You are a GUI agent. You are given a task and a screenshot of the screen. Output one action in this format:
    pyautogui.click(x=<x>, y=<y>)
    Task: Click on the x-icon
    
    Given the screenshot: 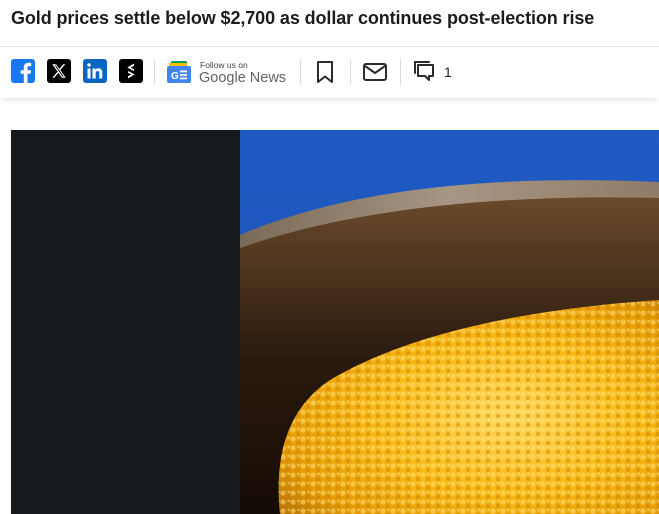 What is the action you would take?
    pyautogui.click(x=59, y=71)
    